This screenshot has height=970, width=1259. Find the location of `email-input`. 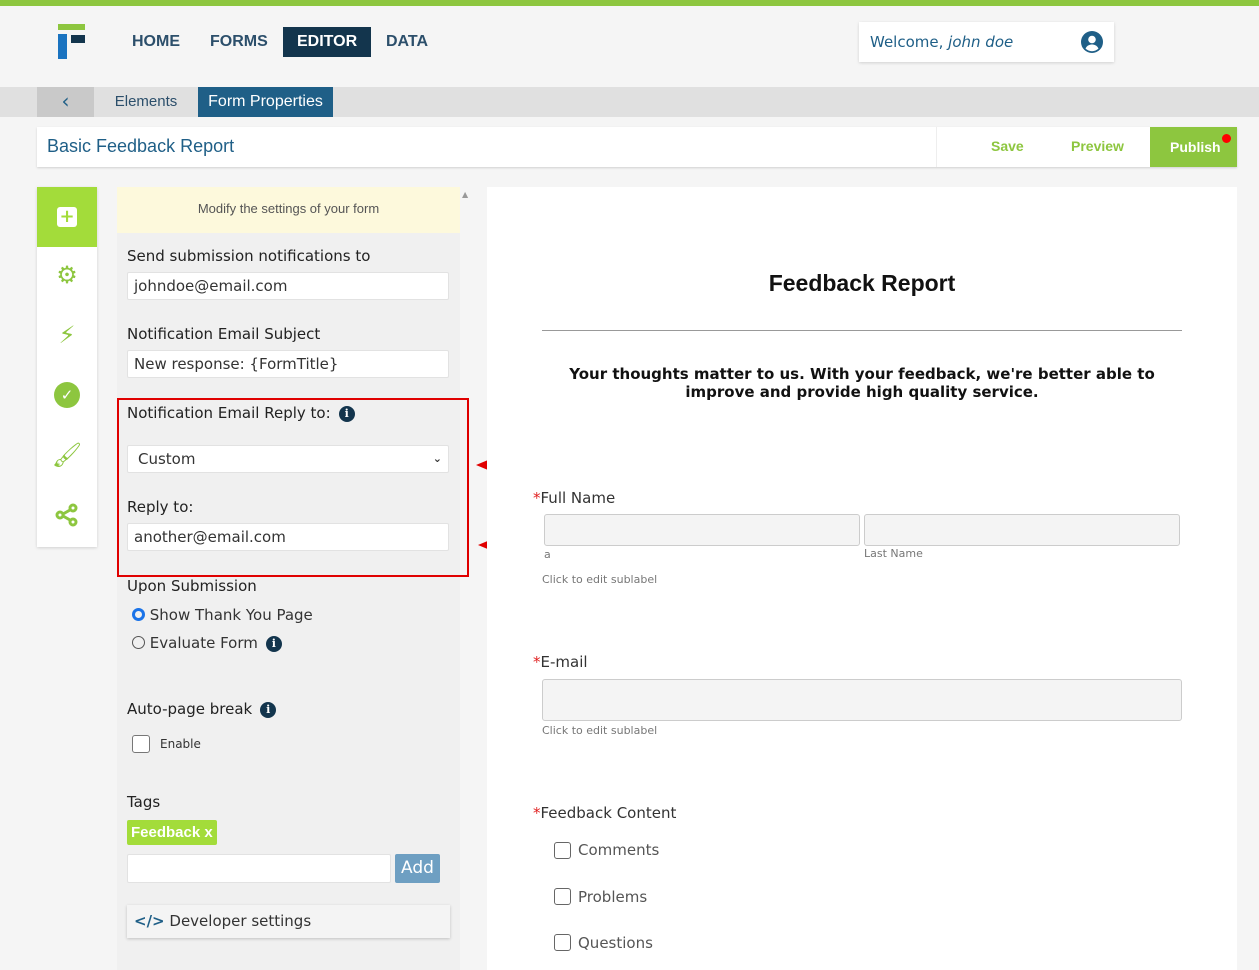

email-input is located at coordinates (862, 700).